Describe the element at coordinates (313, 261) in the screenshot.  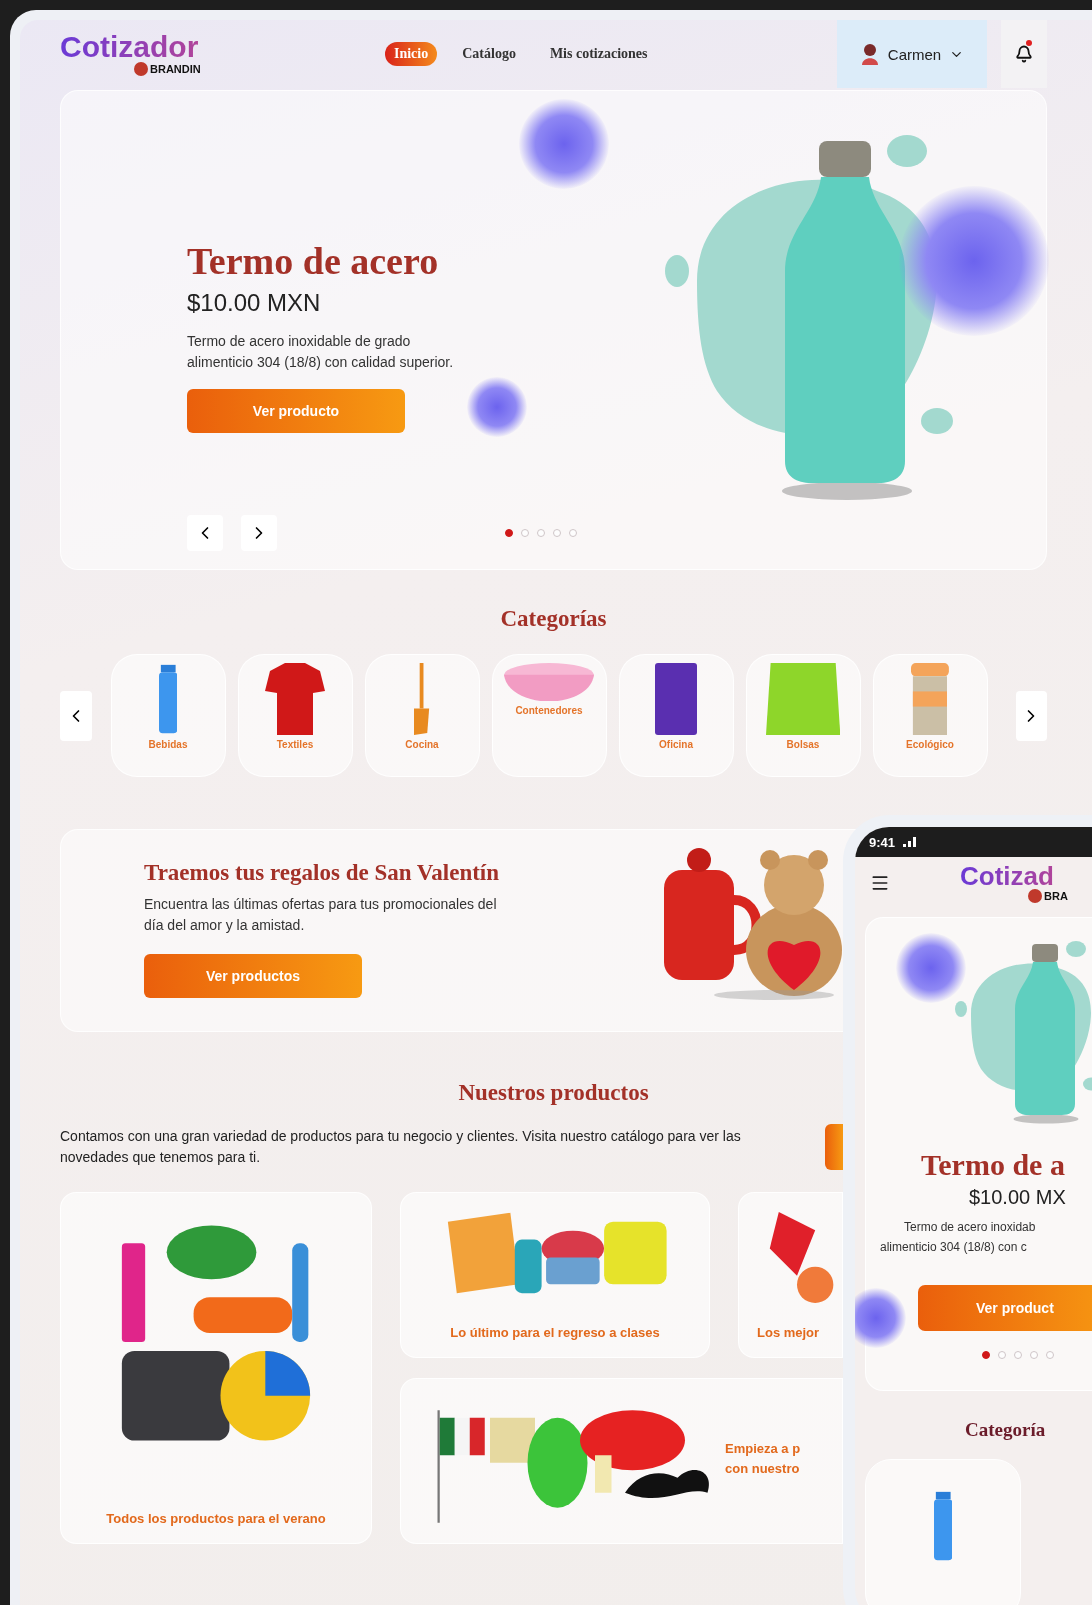
I see `product-title: Termo de acero` at that location.